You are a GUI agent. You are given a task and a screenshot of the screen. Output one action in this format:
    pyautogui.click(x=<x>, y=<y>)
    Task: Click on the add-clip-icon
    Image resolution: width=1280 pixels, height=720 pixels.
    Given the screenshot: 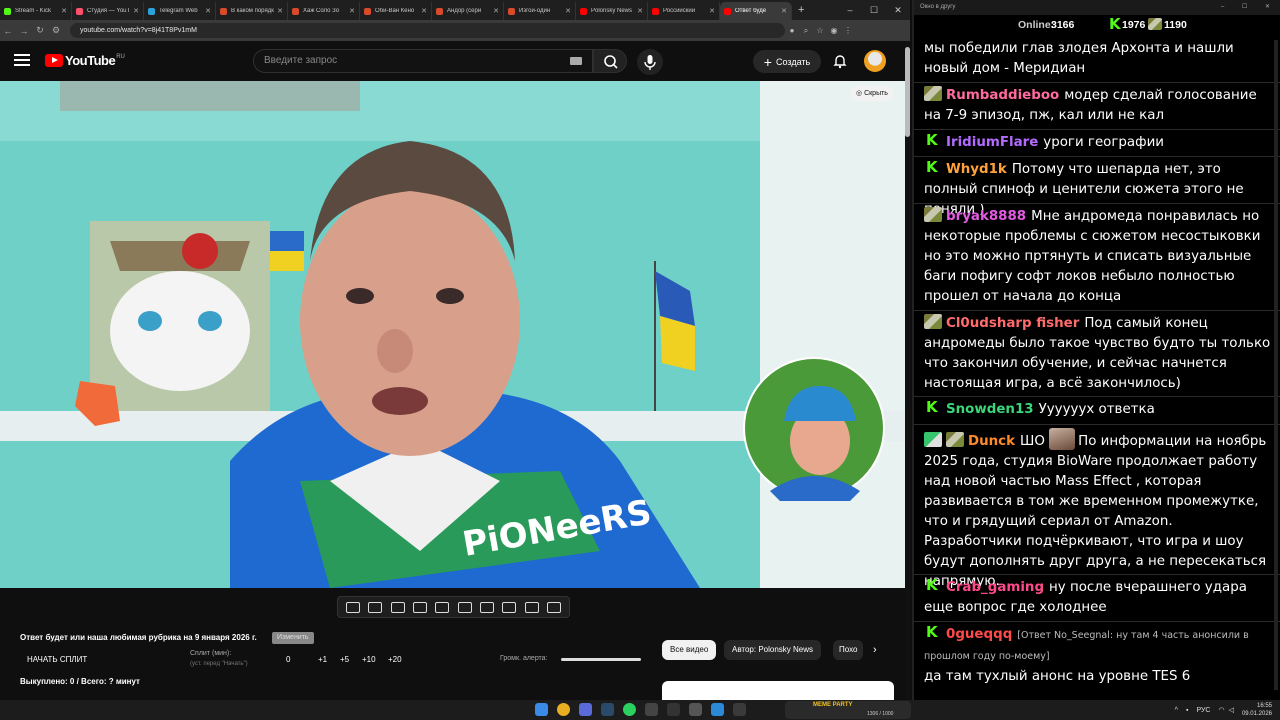 What is the action you would take?
    pyautogui.click(x=509, y=607)
    